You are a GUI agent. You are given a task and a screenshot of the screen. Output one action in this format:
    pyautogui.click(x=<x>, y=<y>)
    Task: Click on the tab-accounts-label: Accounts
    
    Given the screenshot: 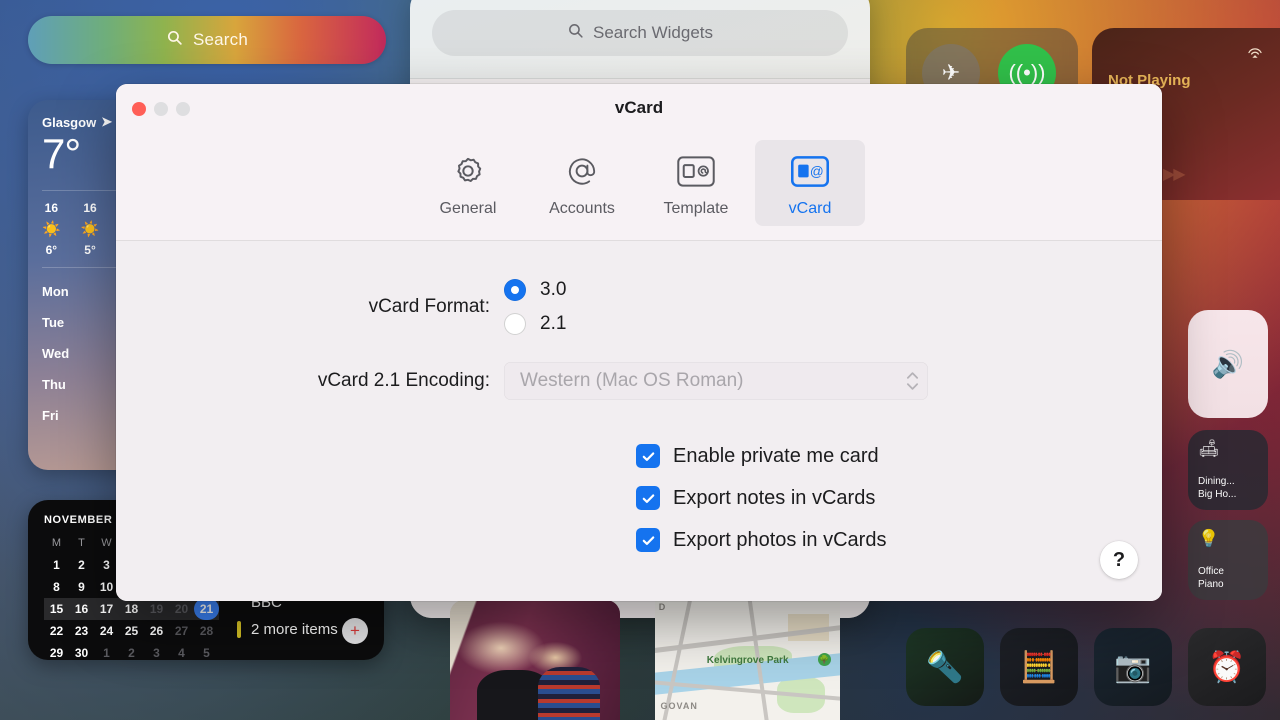 What is the action you would take?
    pyautogui.click(x=582, y=208)
    